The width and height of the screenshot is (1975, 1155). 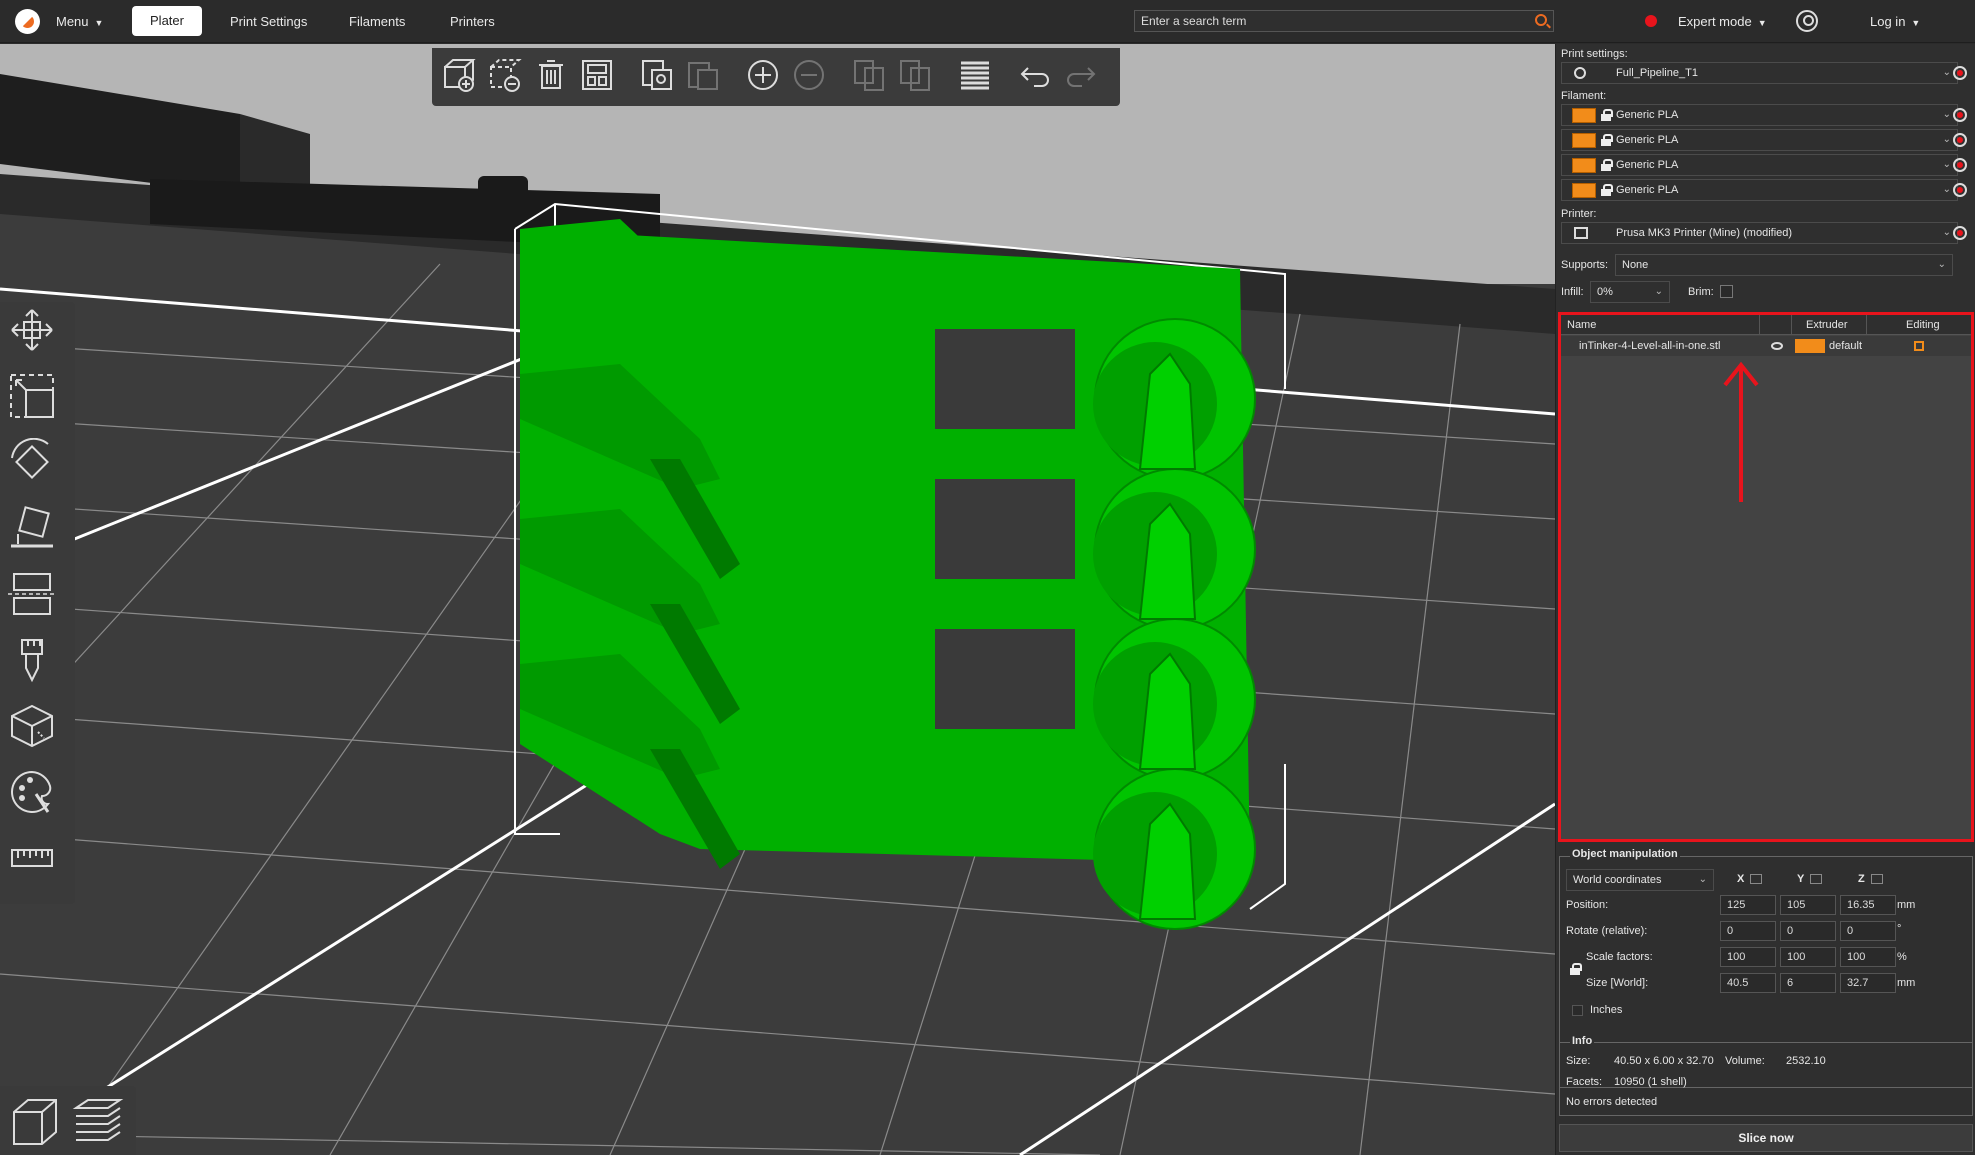 I want to click on mode-dropdown: Expert mode ▼, so click(x=1722, y=21).